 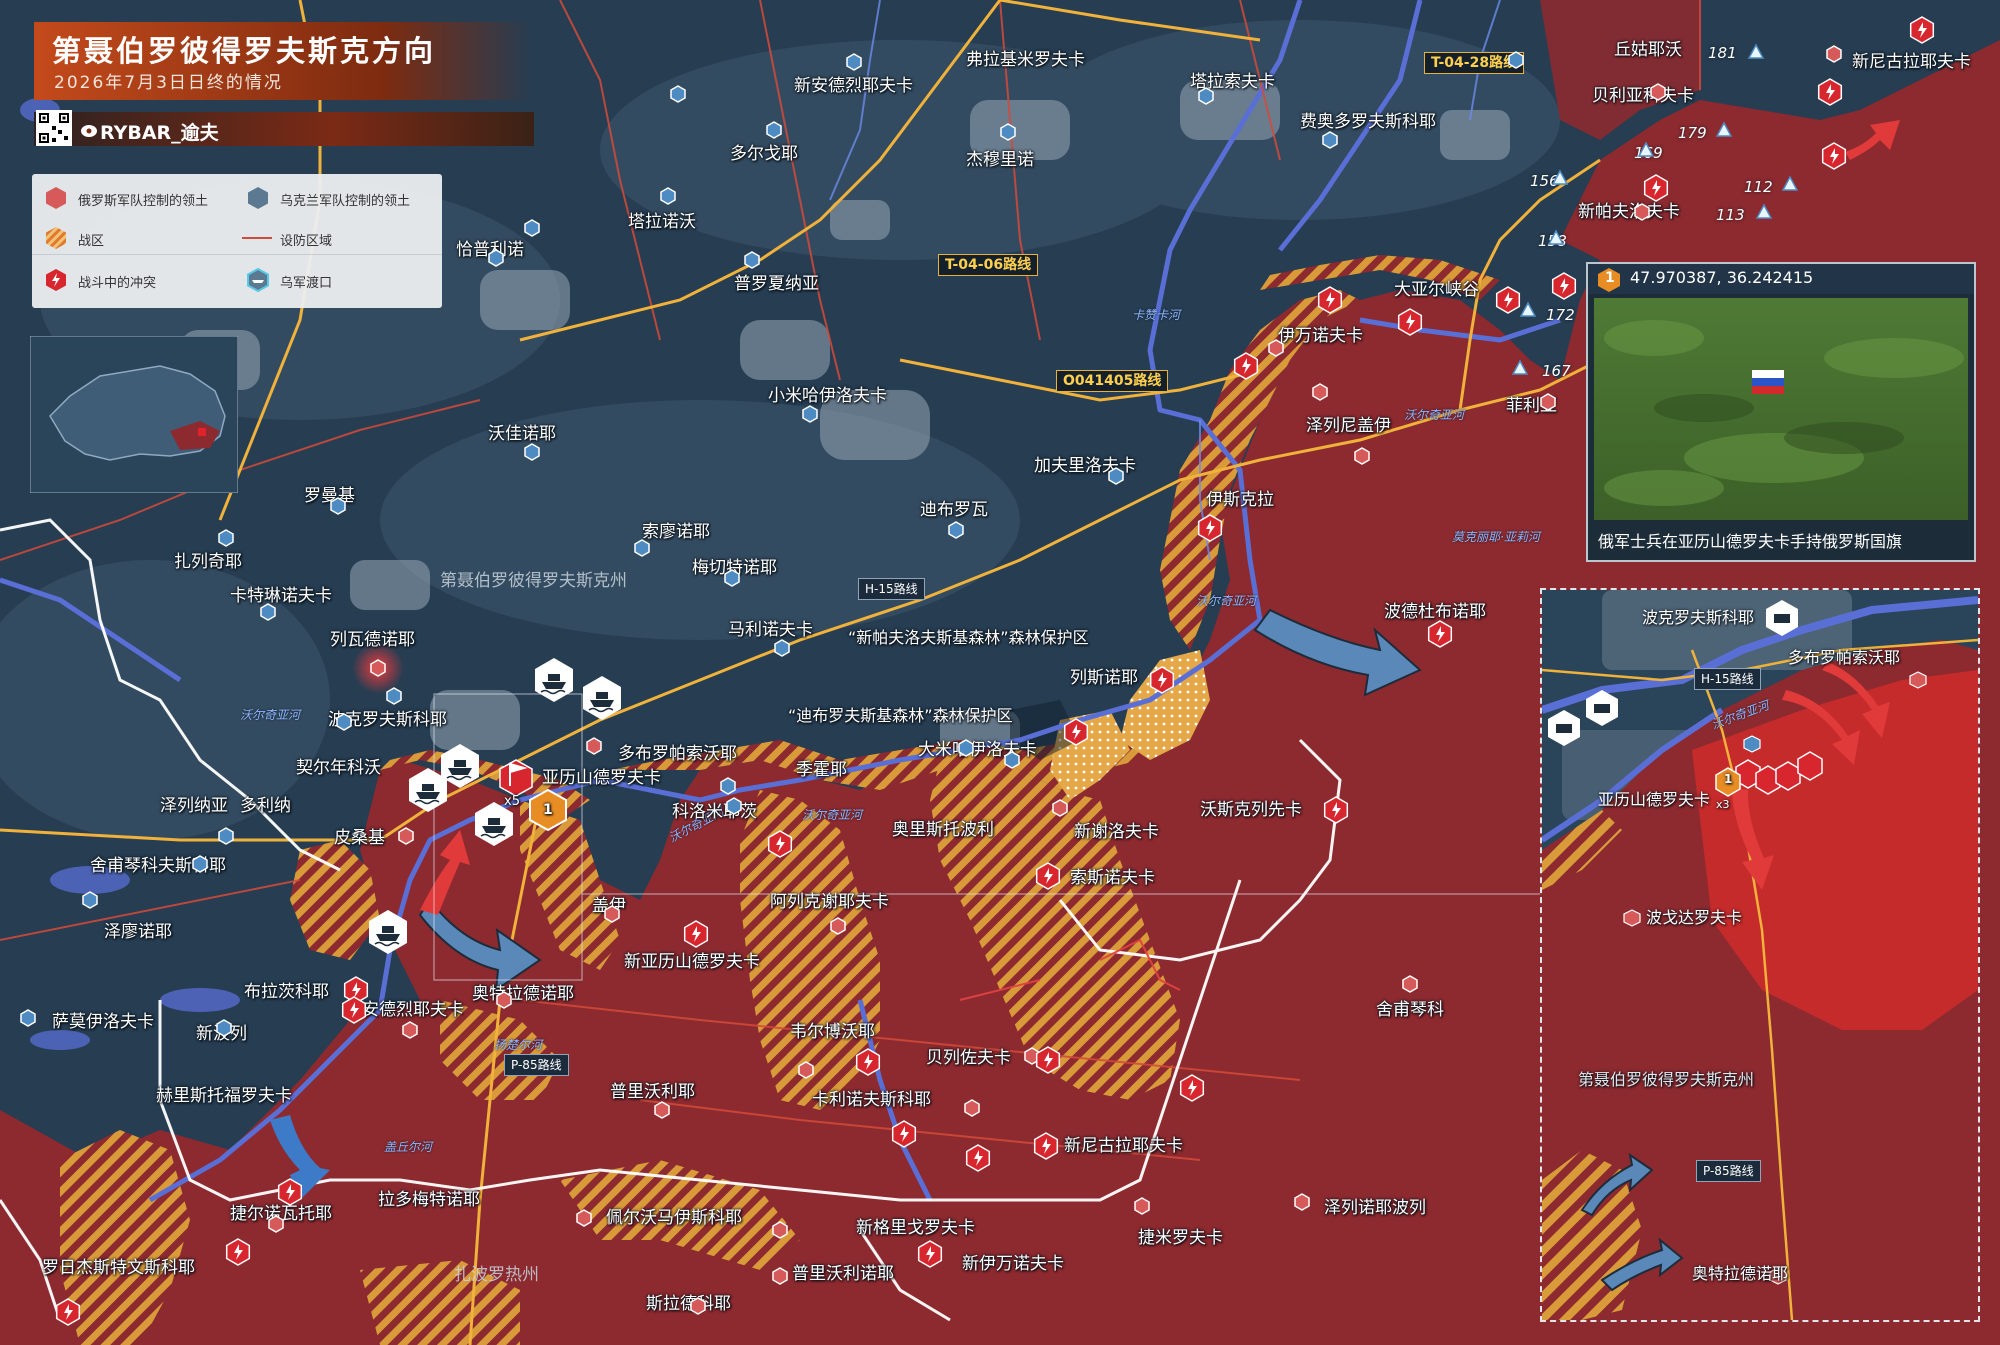 I want to click on place-label: 加夫里洛夫卡, so click(x=1085, y=466).